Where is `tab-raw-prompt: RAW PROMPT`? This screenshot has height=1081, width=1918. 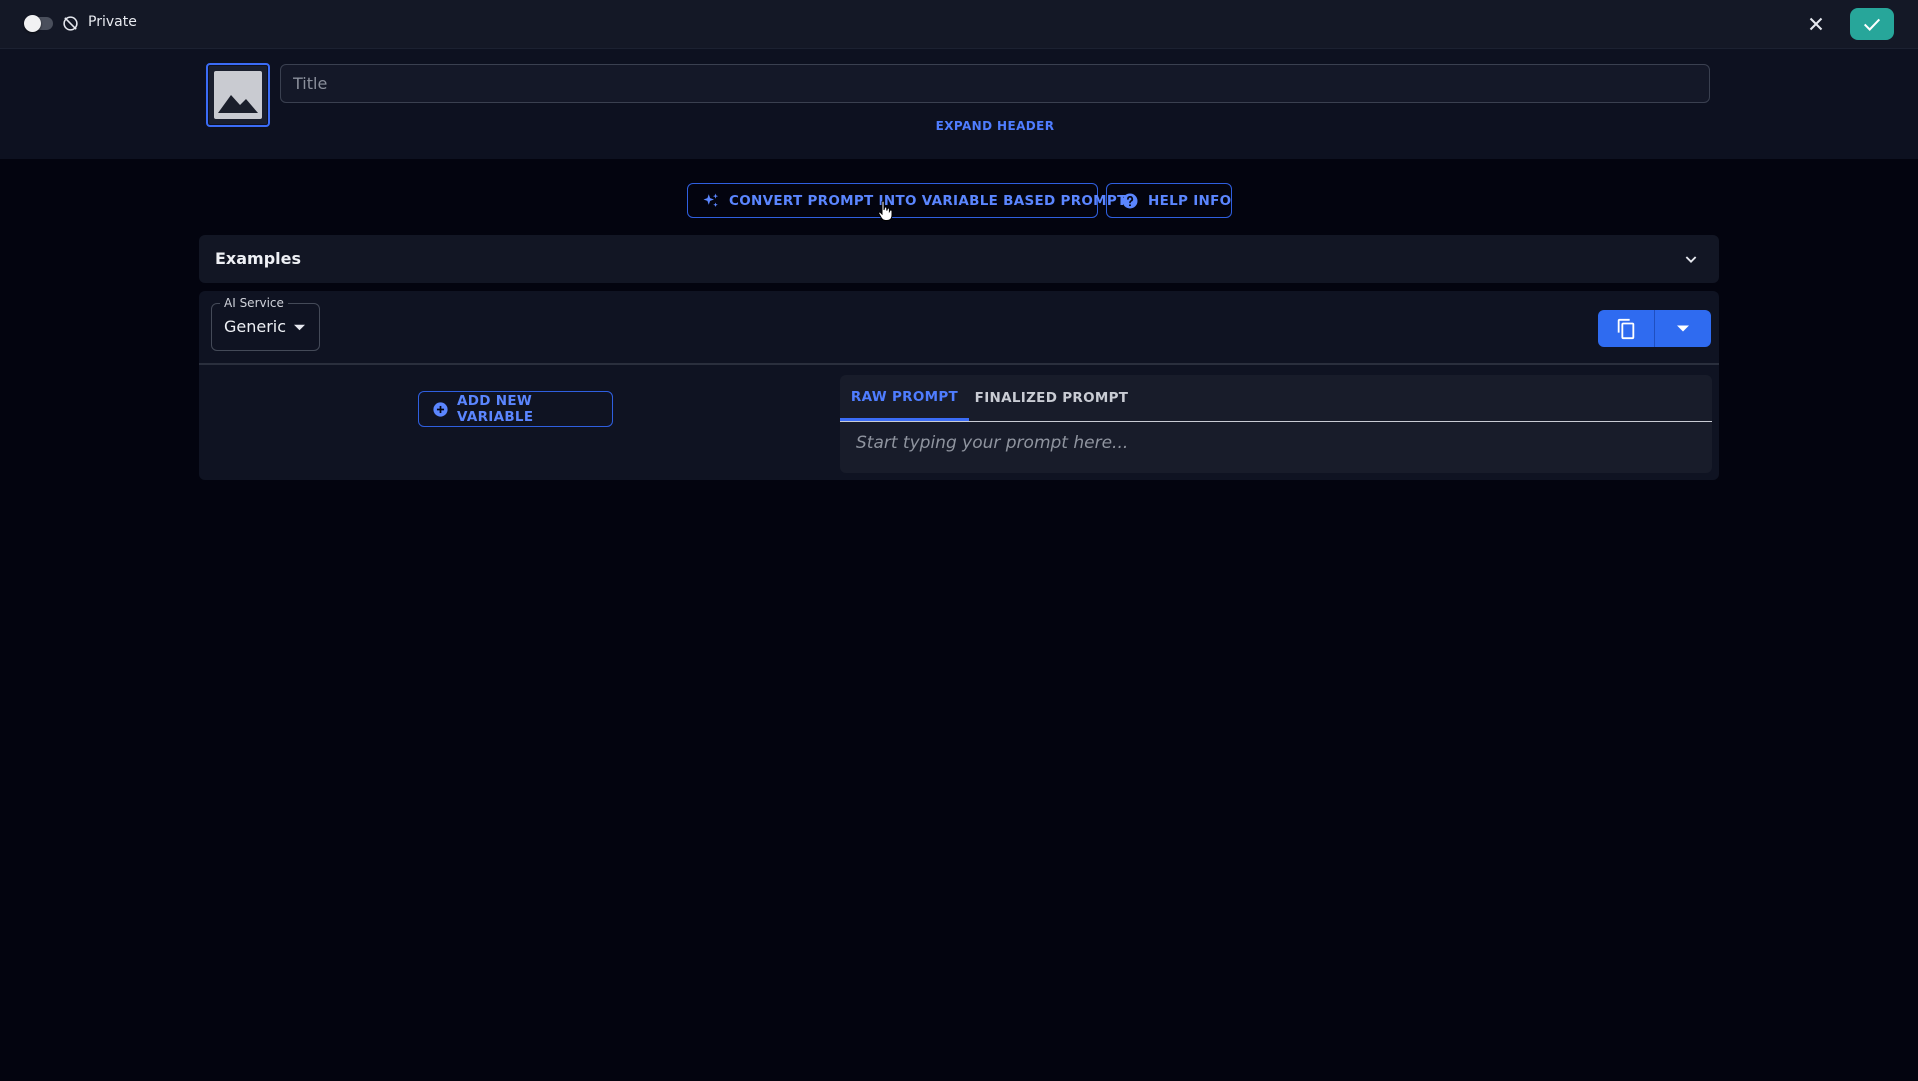 tab-raw-prompt: RAW PROMPT is located at coordinates (904, 398).